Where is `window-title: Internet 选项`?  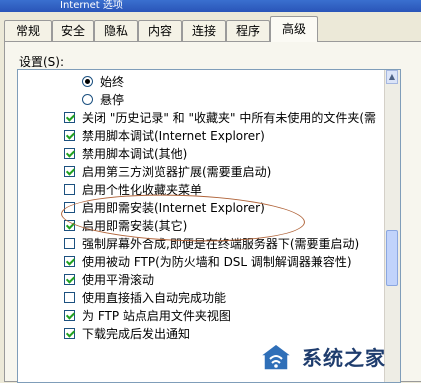 window-title: Internet 选项 is located at coordinates (91, 5).